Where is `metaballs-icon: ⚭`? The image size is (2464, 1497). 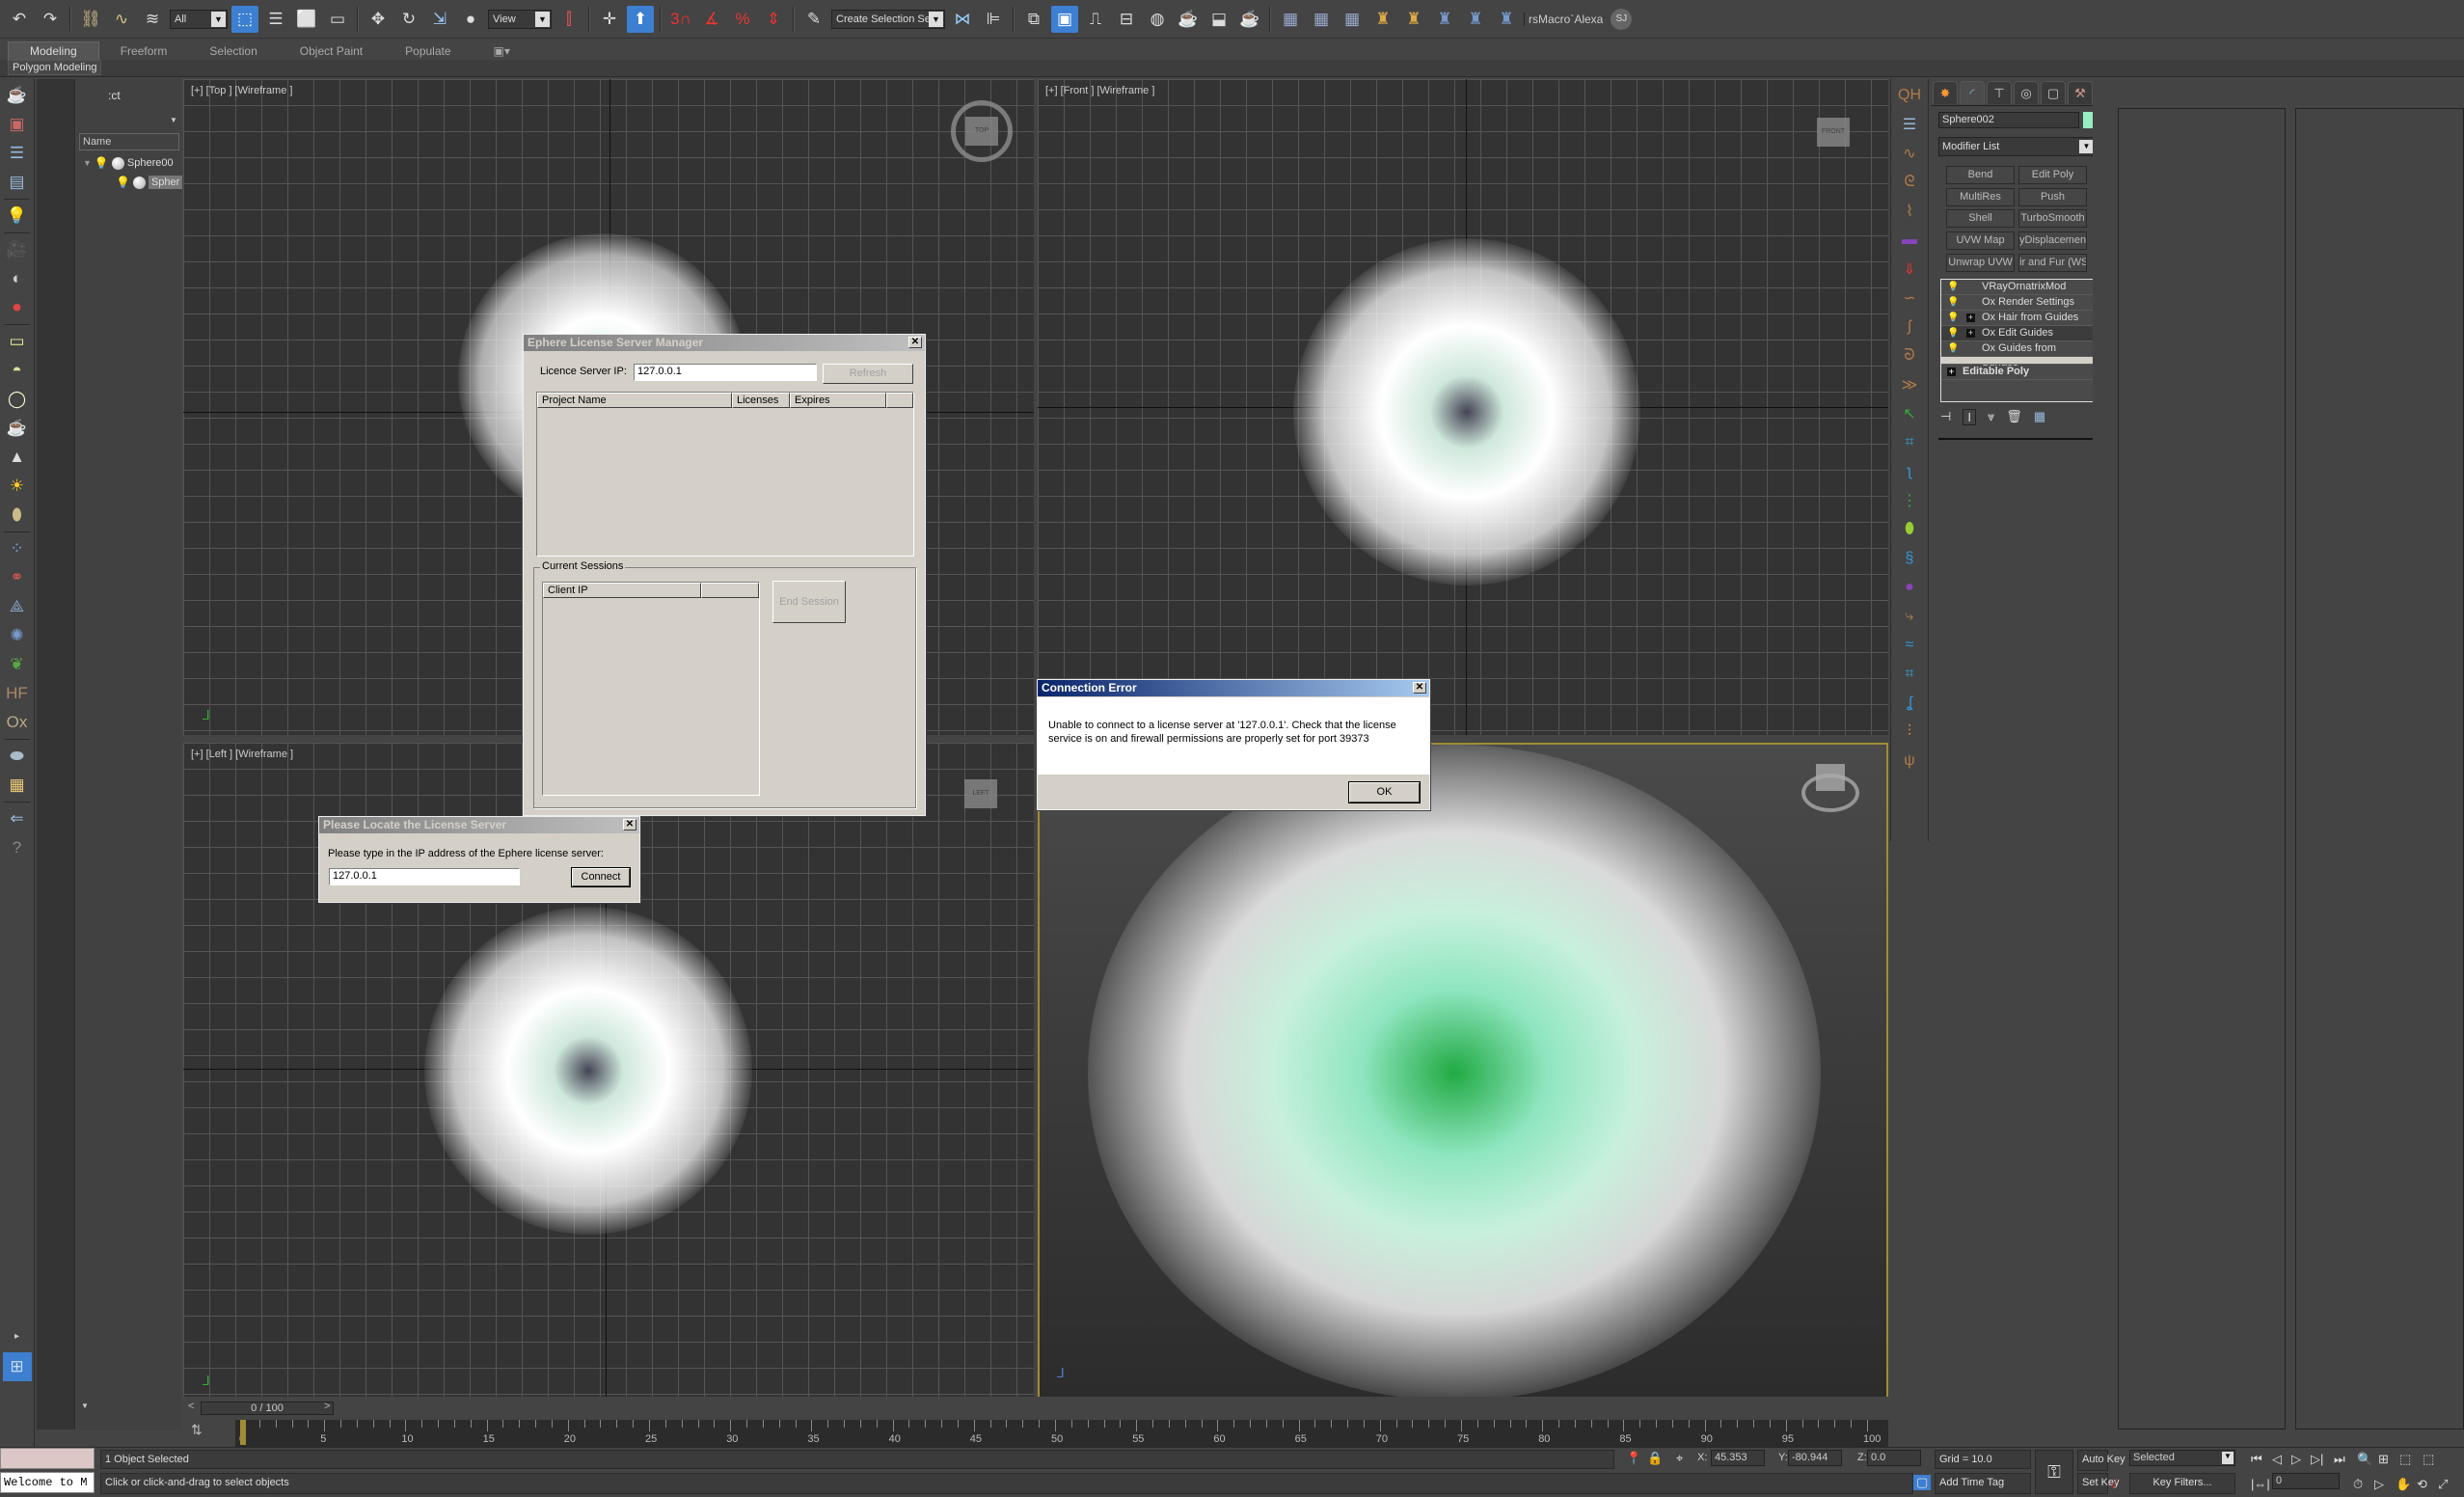 metaballs-icon: ⚭ is located at coordinates (17, 578).